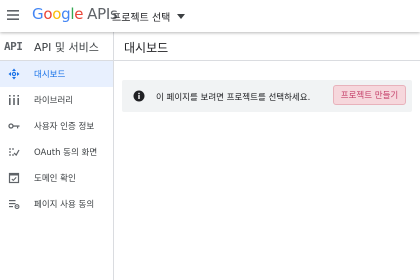 This screenshot has height=280, width=420. What do you see at coordinates (64, 127) in the screenshot?
I see `sidebar-item-label: 사용자 인증 정보` at bounding box center [64, 127].